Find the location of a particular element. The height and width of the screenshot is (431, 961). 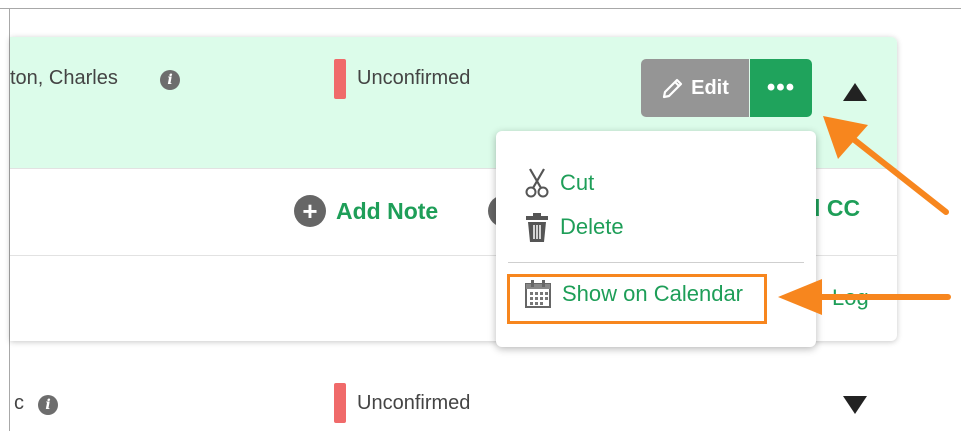

scissors-icon is located at coordinates (537, 183).